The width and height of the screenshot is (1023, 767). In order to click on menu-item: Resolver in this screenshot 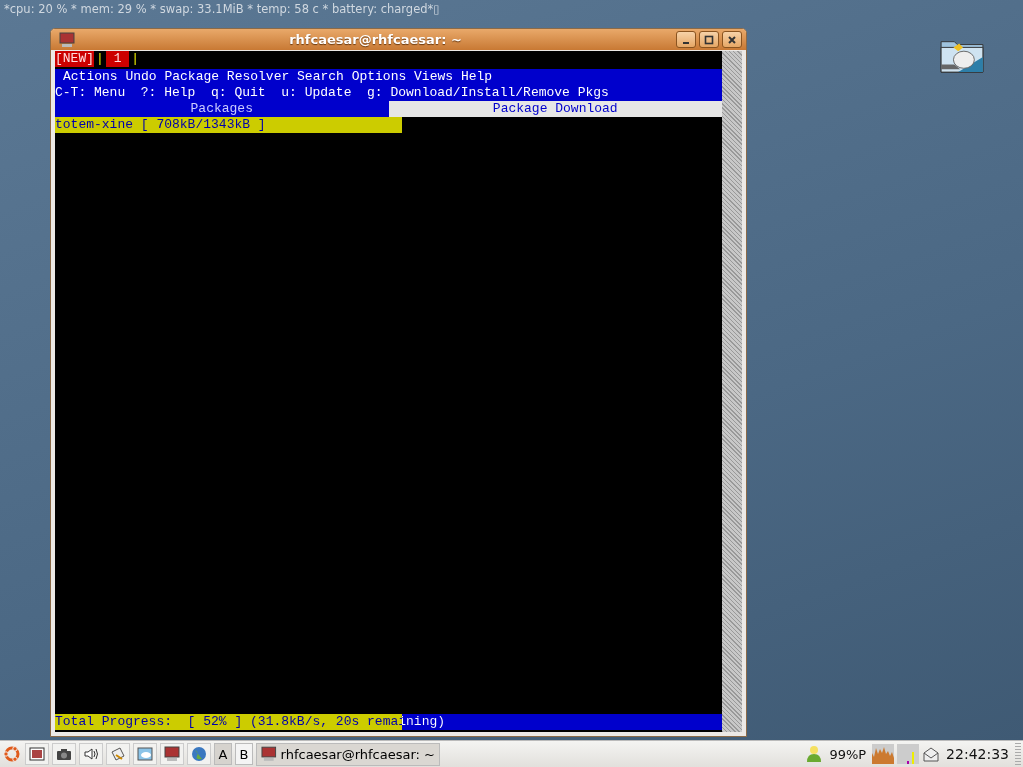, I will do `click(258, 77)`.